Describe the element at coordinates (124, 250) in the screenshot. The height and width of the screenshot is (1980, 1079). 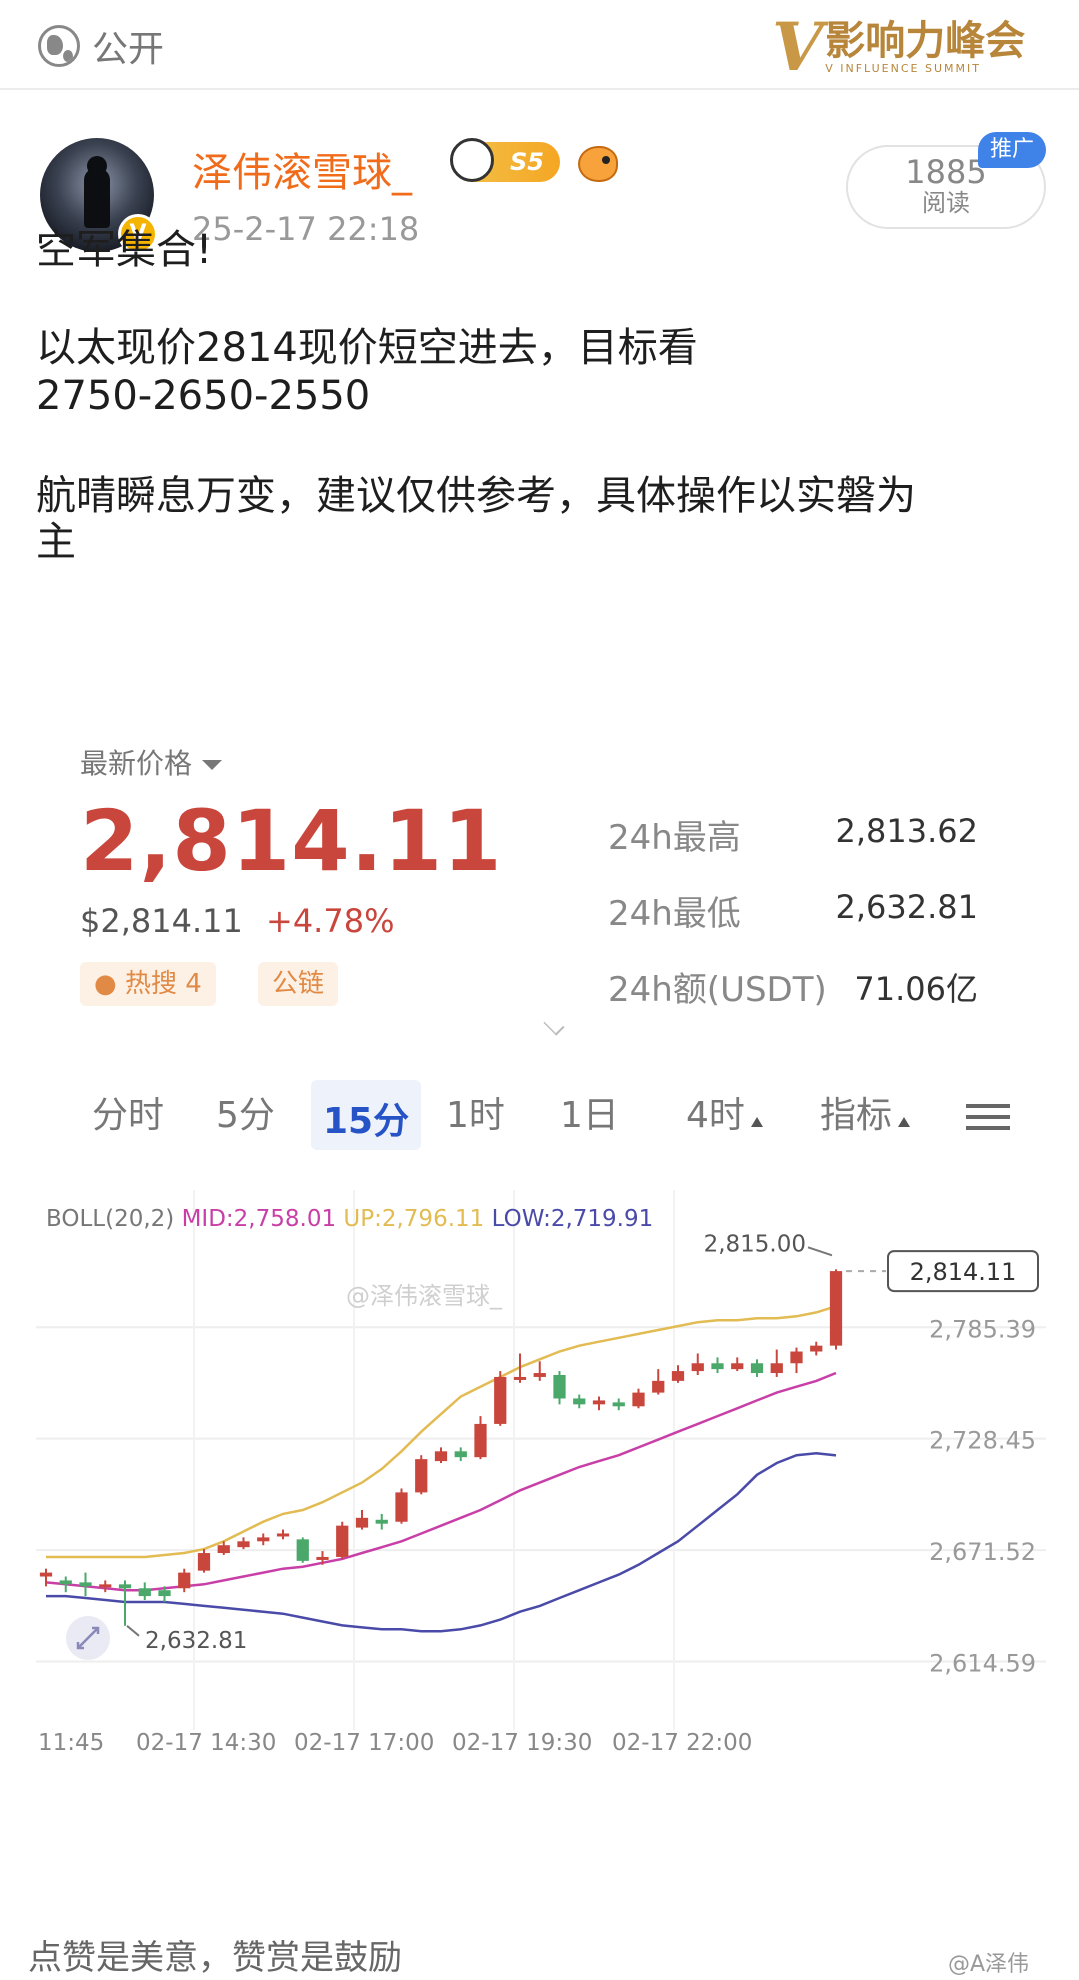
I see `post-line-1: 空军集合!` at that location.